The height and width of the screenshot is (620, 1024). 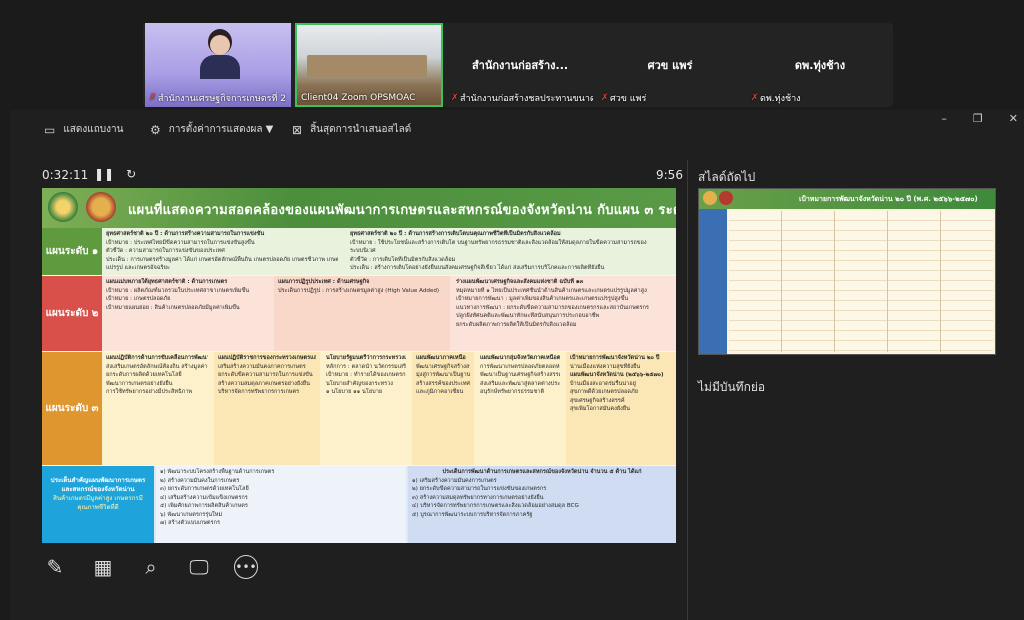 I want to click on see-all-slides-icon: ▦, so click(x=103, y=567).